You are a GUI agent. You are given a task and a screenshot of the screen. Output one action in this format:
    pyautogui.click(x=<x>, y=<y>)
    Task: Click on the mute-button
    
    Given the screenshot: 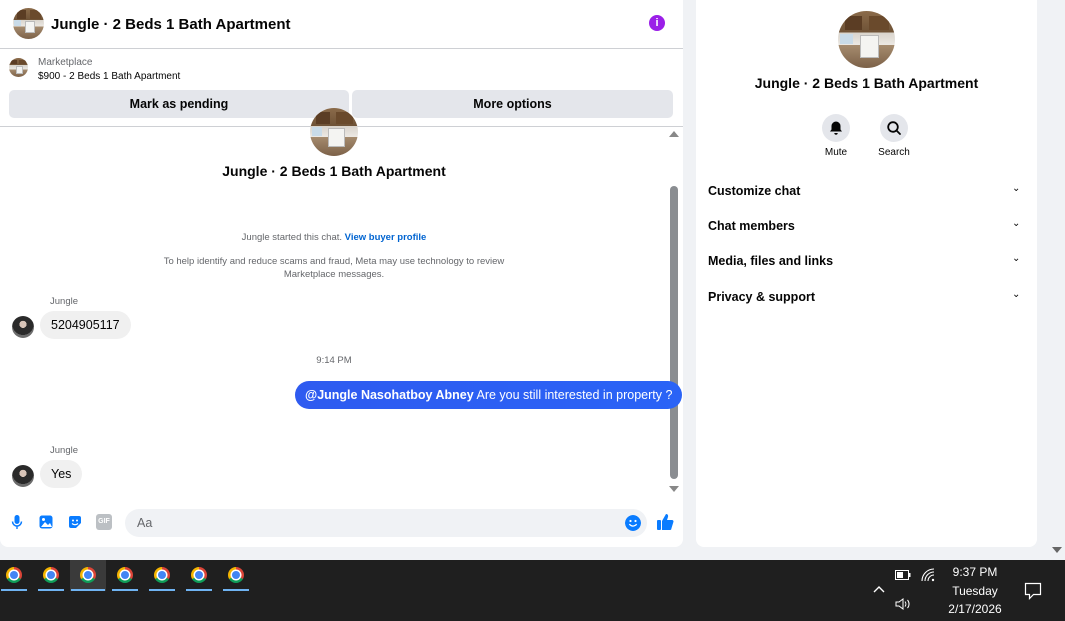 What is the action you would take?
    pyautogui.click(x=836, y=128)
    